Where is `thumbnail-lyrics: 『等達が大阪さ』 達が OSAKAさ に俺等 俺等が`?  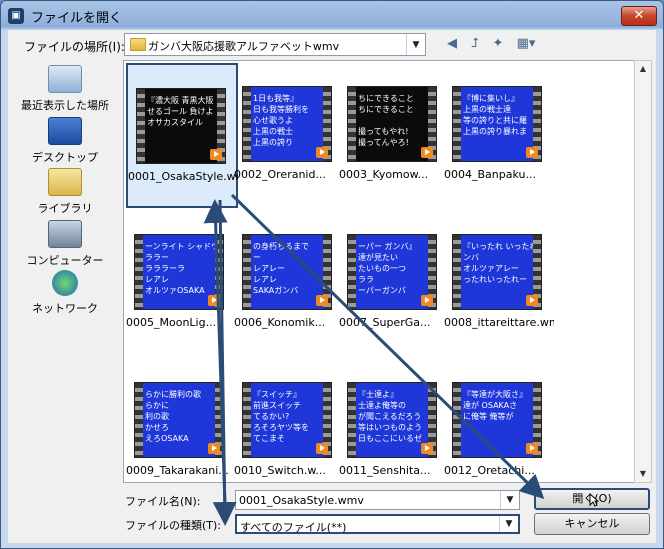
thumbnail-lyrics: 『等達が大阪さ』 達が OSAKAさ に俺等 俺等が is located at coordinates (495, 405).